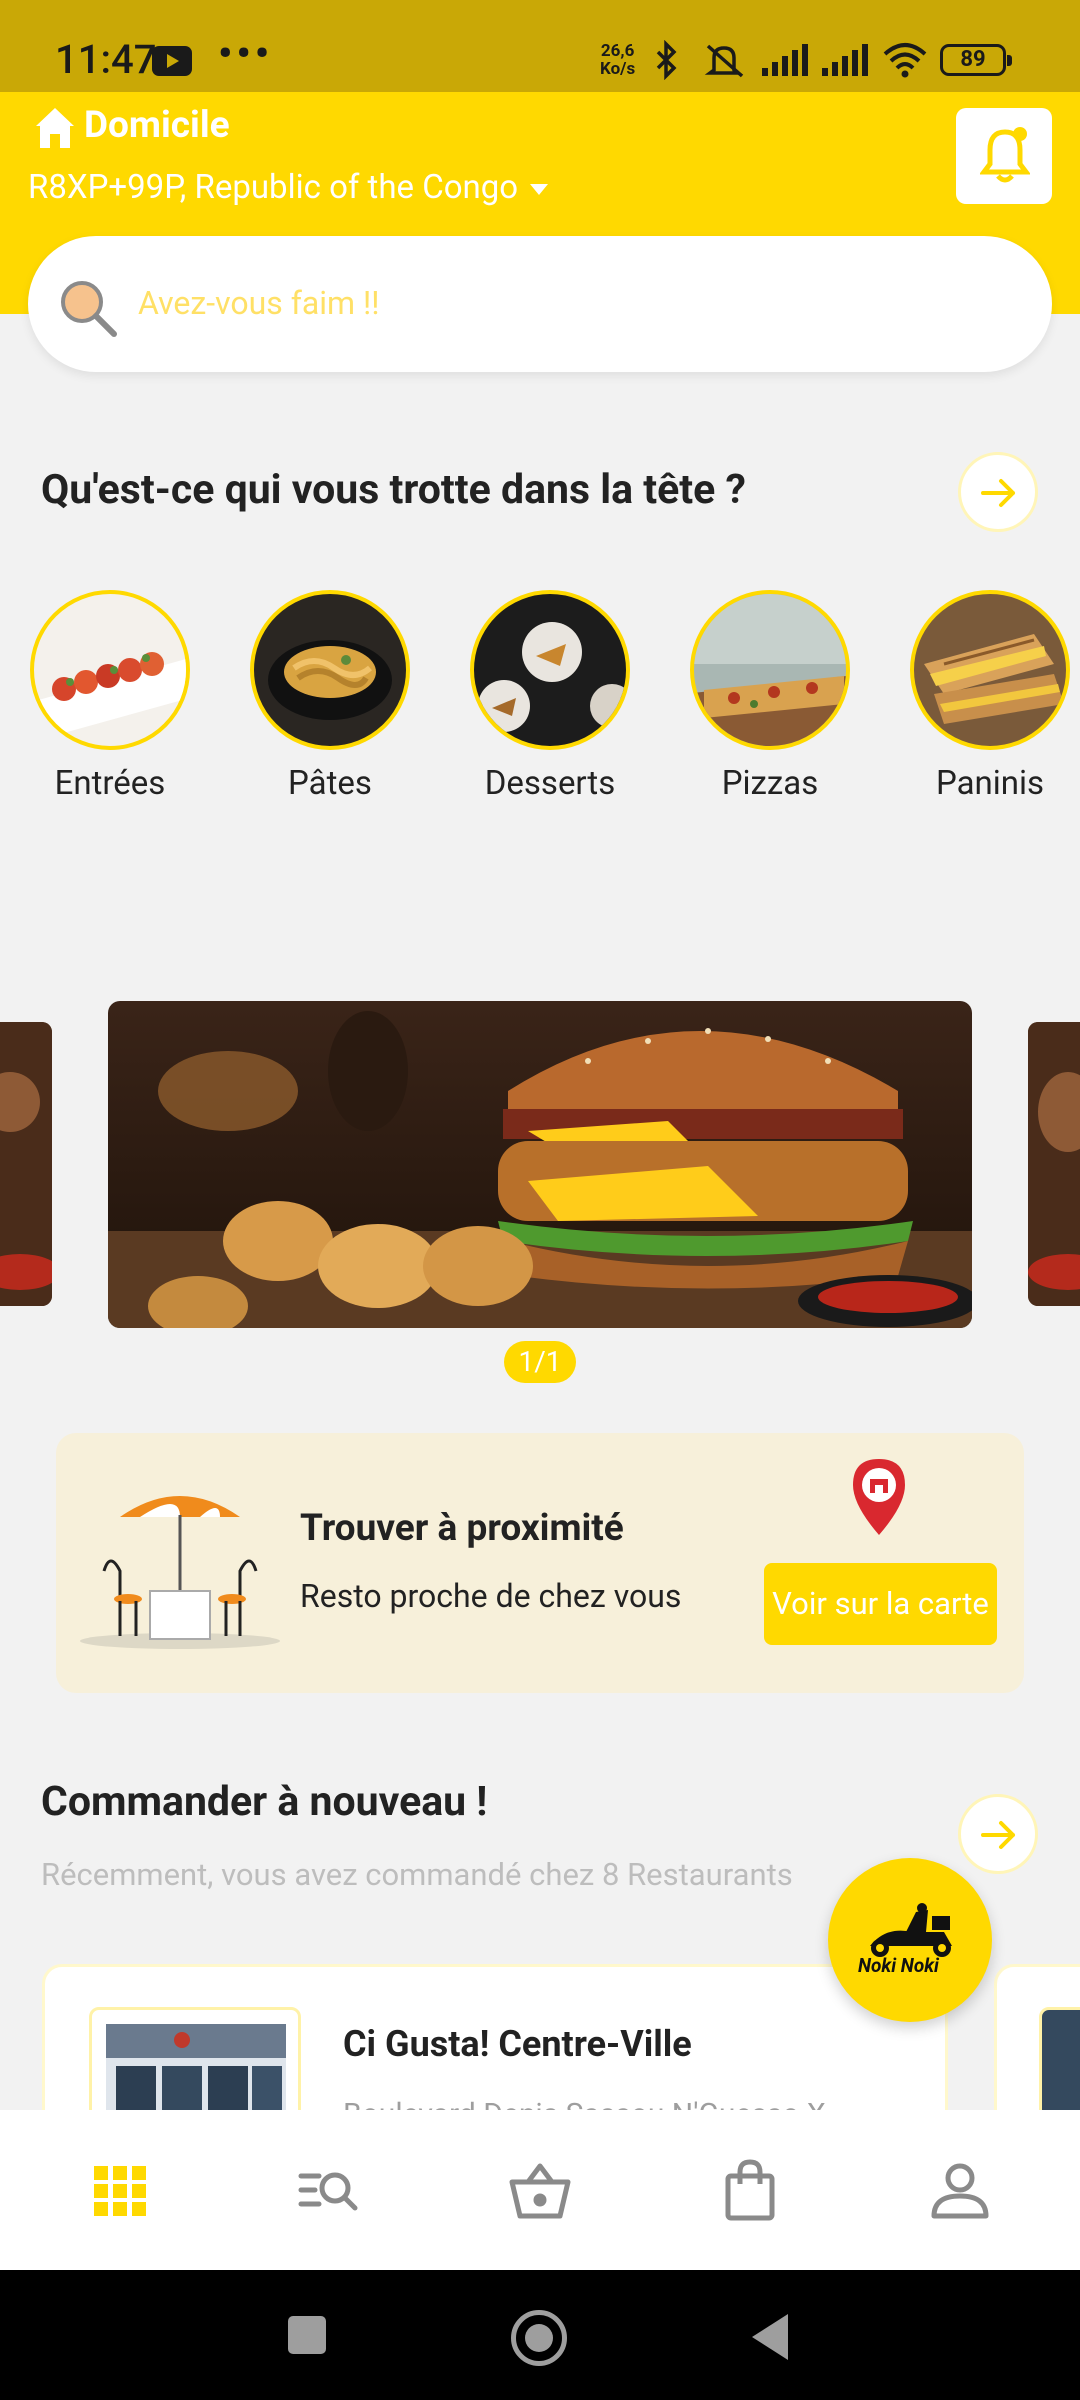 Image resolution: width=1080 pixels, height=2400 pixels. Describe the element at coordinates (539, 189) in the screenshot. I see `chevron-down-icon` at that location.